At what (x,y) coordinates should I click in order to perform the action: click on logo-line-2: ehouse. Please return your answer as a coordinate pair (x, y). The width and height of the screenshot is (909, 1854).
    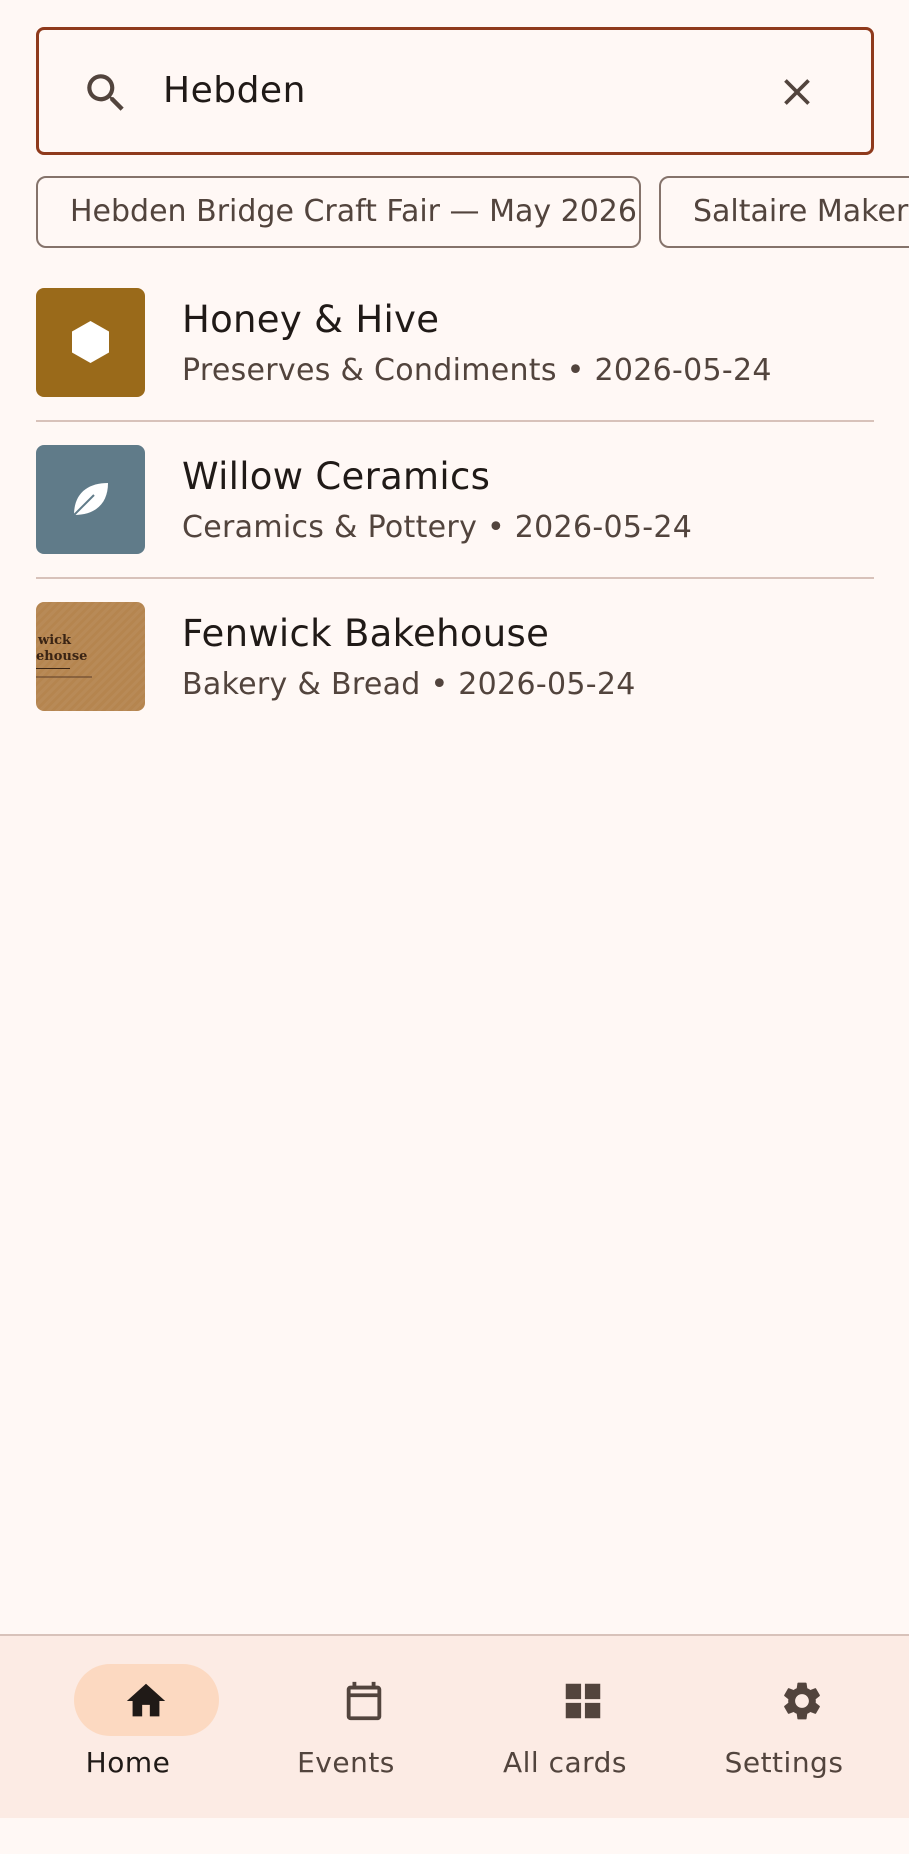
    Looking at the image, I should click on (61, 656).